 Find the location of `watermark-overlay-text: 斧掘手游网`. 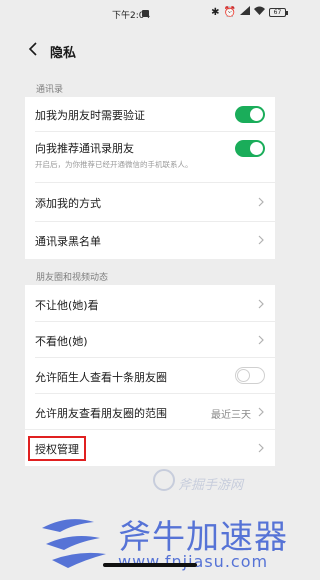

watermark-overlay-text: 斧掘手游网 is located at coordinates (211, 485).